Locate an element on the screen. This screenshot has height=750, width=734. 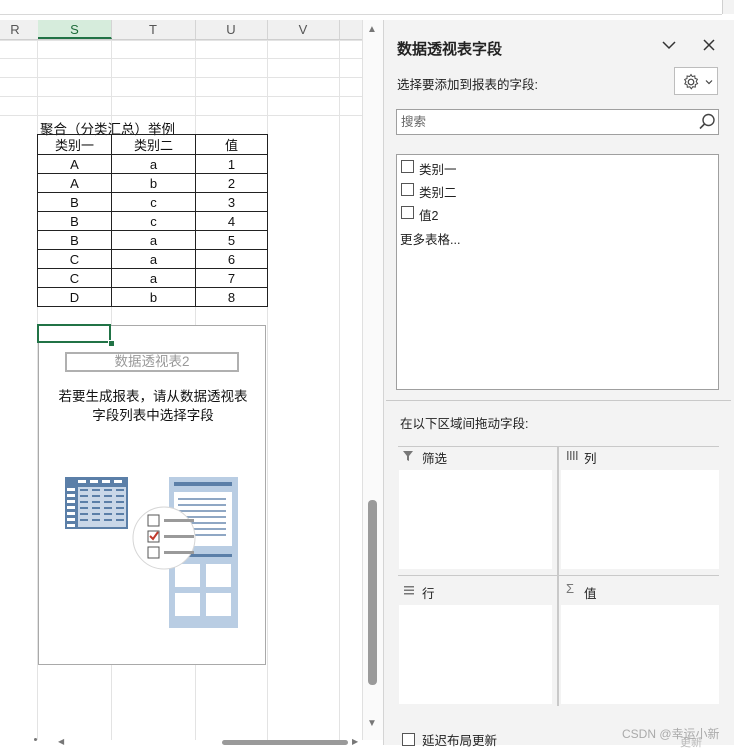
header-cell: 值 is located at coordinates (231, 144).